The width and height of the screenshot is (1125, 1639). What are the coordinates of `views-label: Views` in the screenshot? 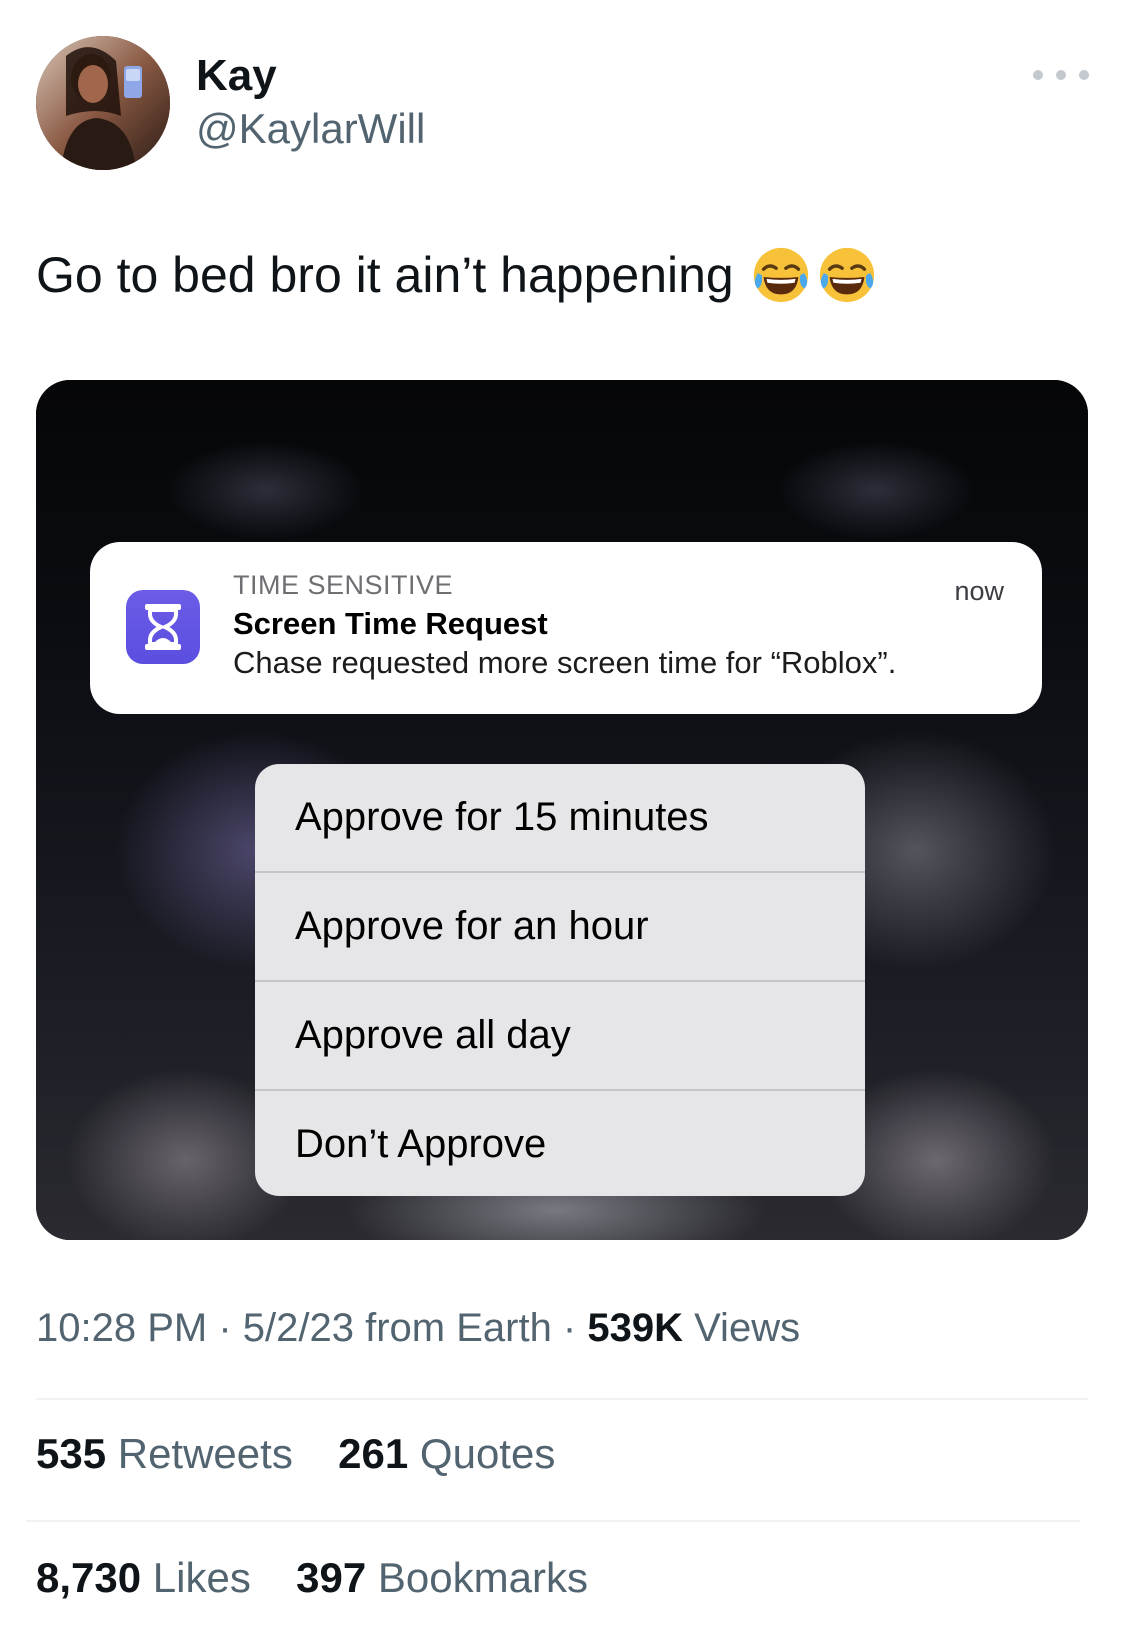 It's located at (741, 1328).